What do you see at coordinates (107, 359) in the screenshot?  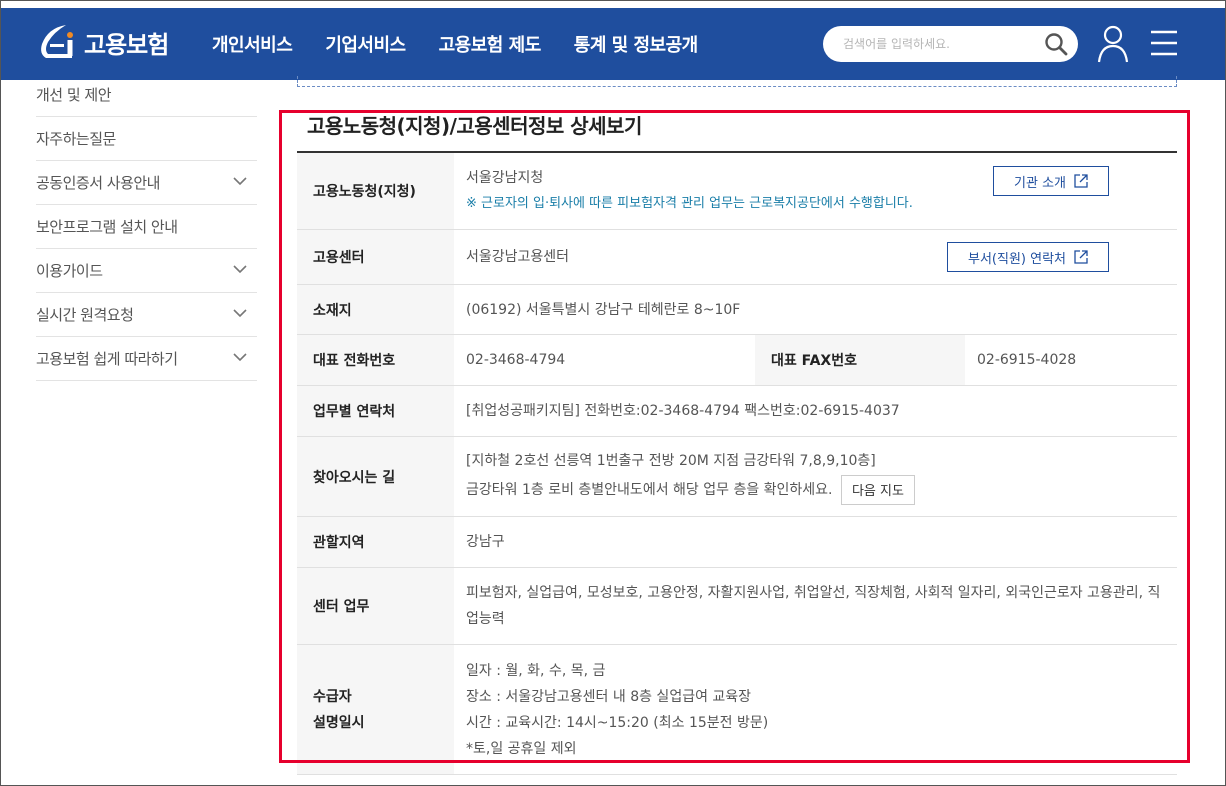 I see `sidebar-item-label: 고용보험 쉽게 따라하기` at bounding box center [107, 359].